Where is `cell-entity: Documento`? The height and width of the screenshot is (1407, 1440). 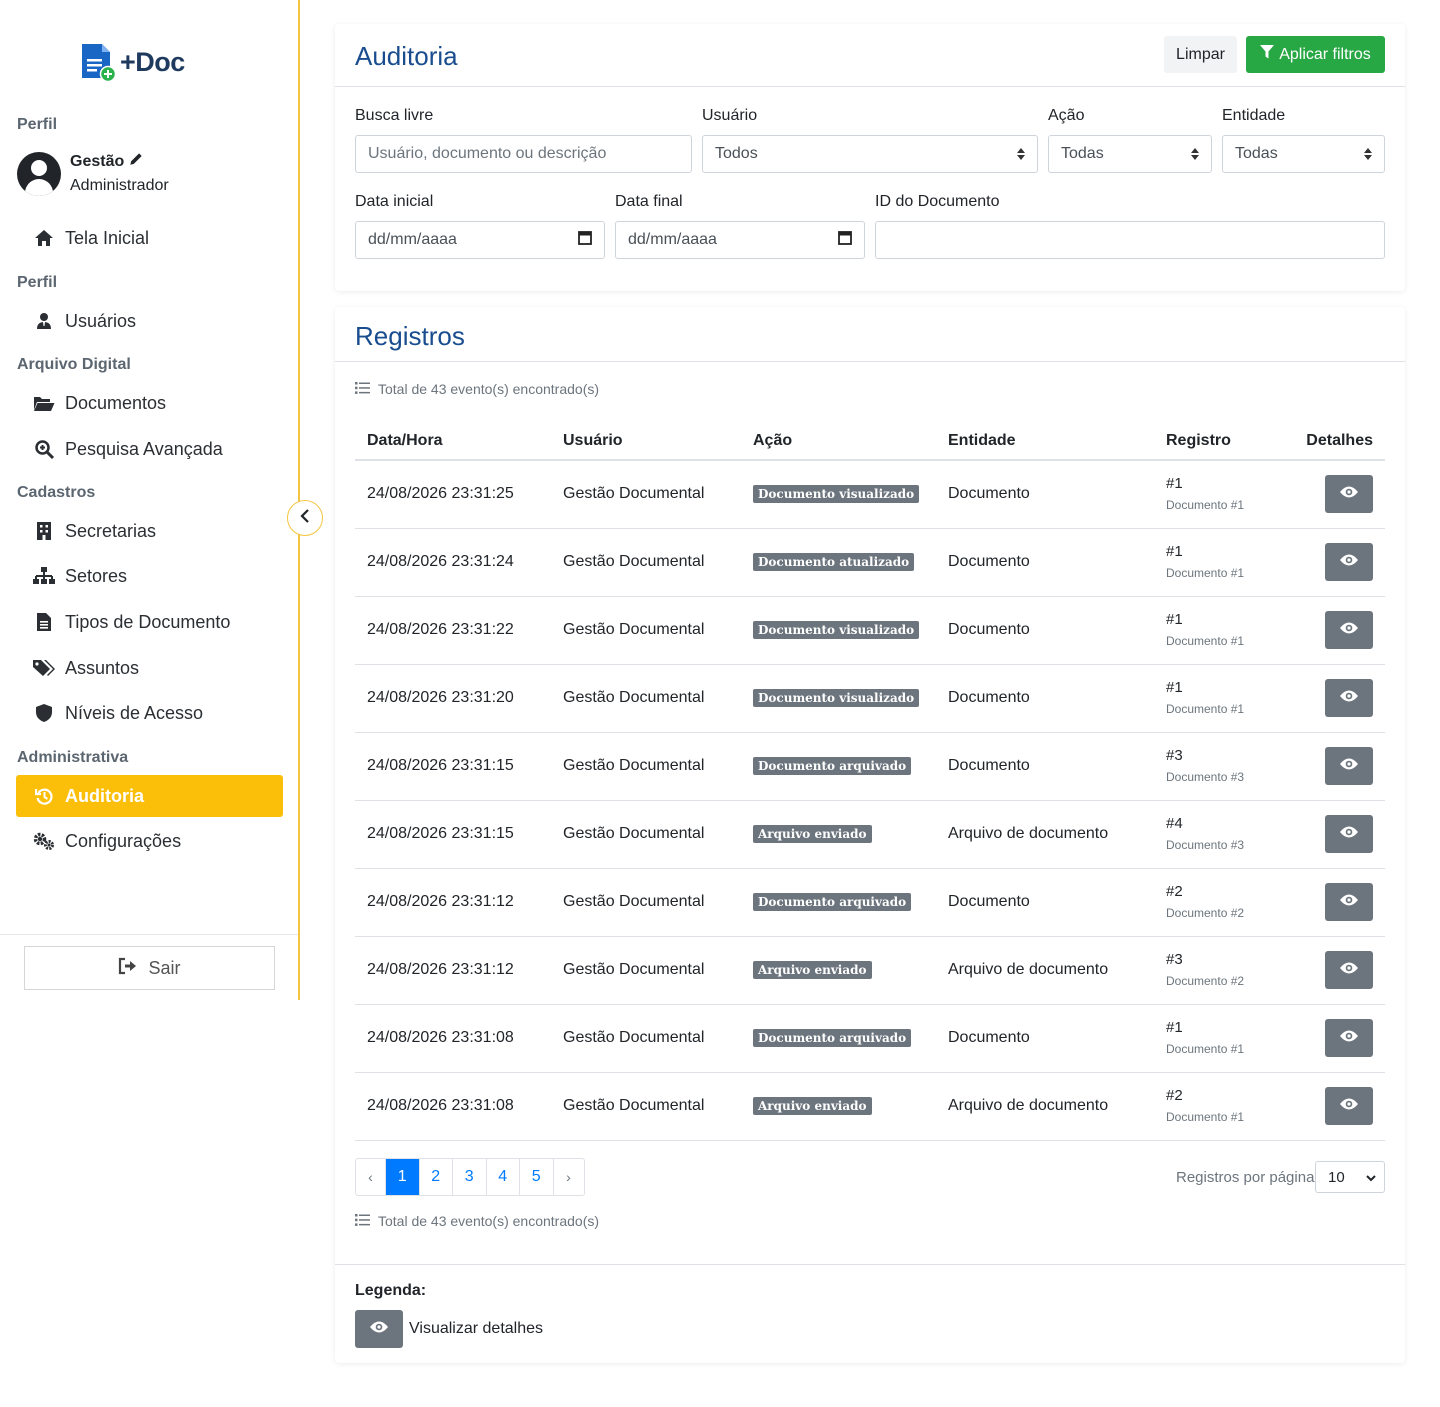
cell-entity: Documento is located at coordinates (1045, 902).